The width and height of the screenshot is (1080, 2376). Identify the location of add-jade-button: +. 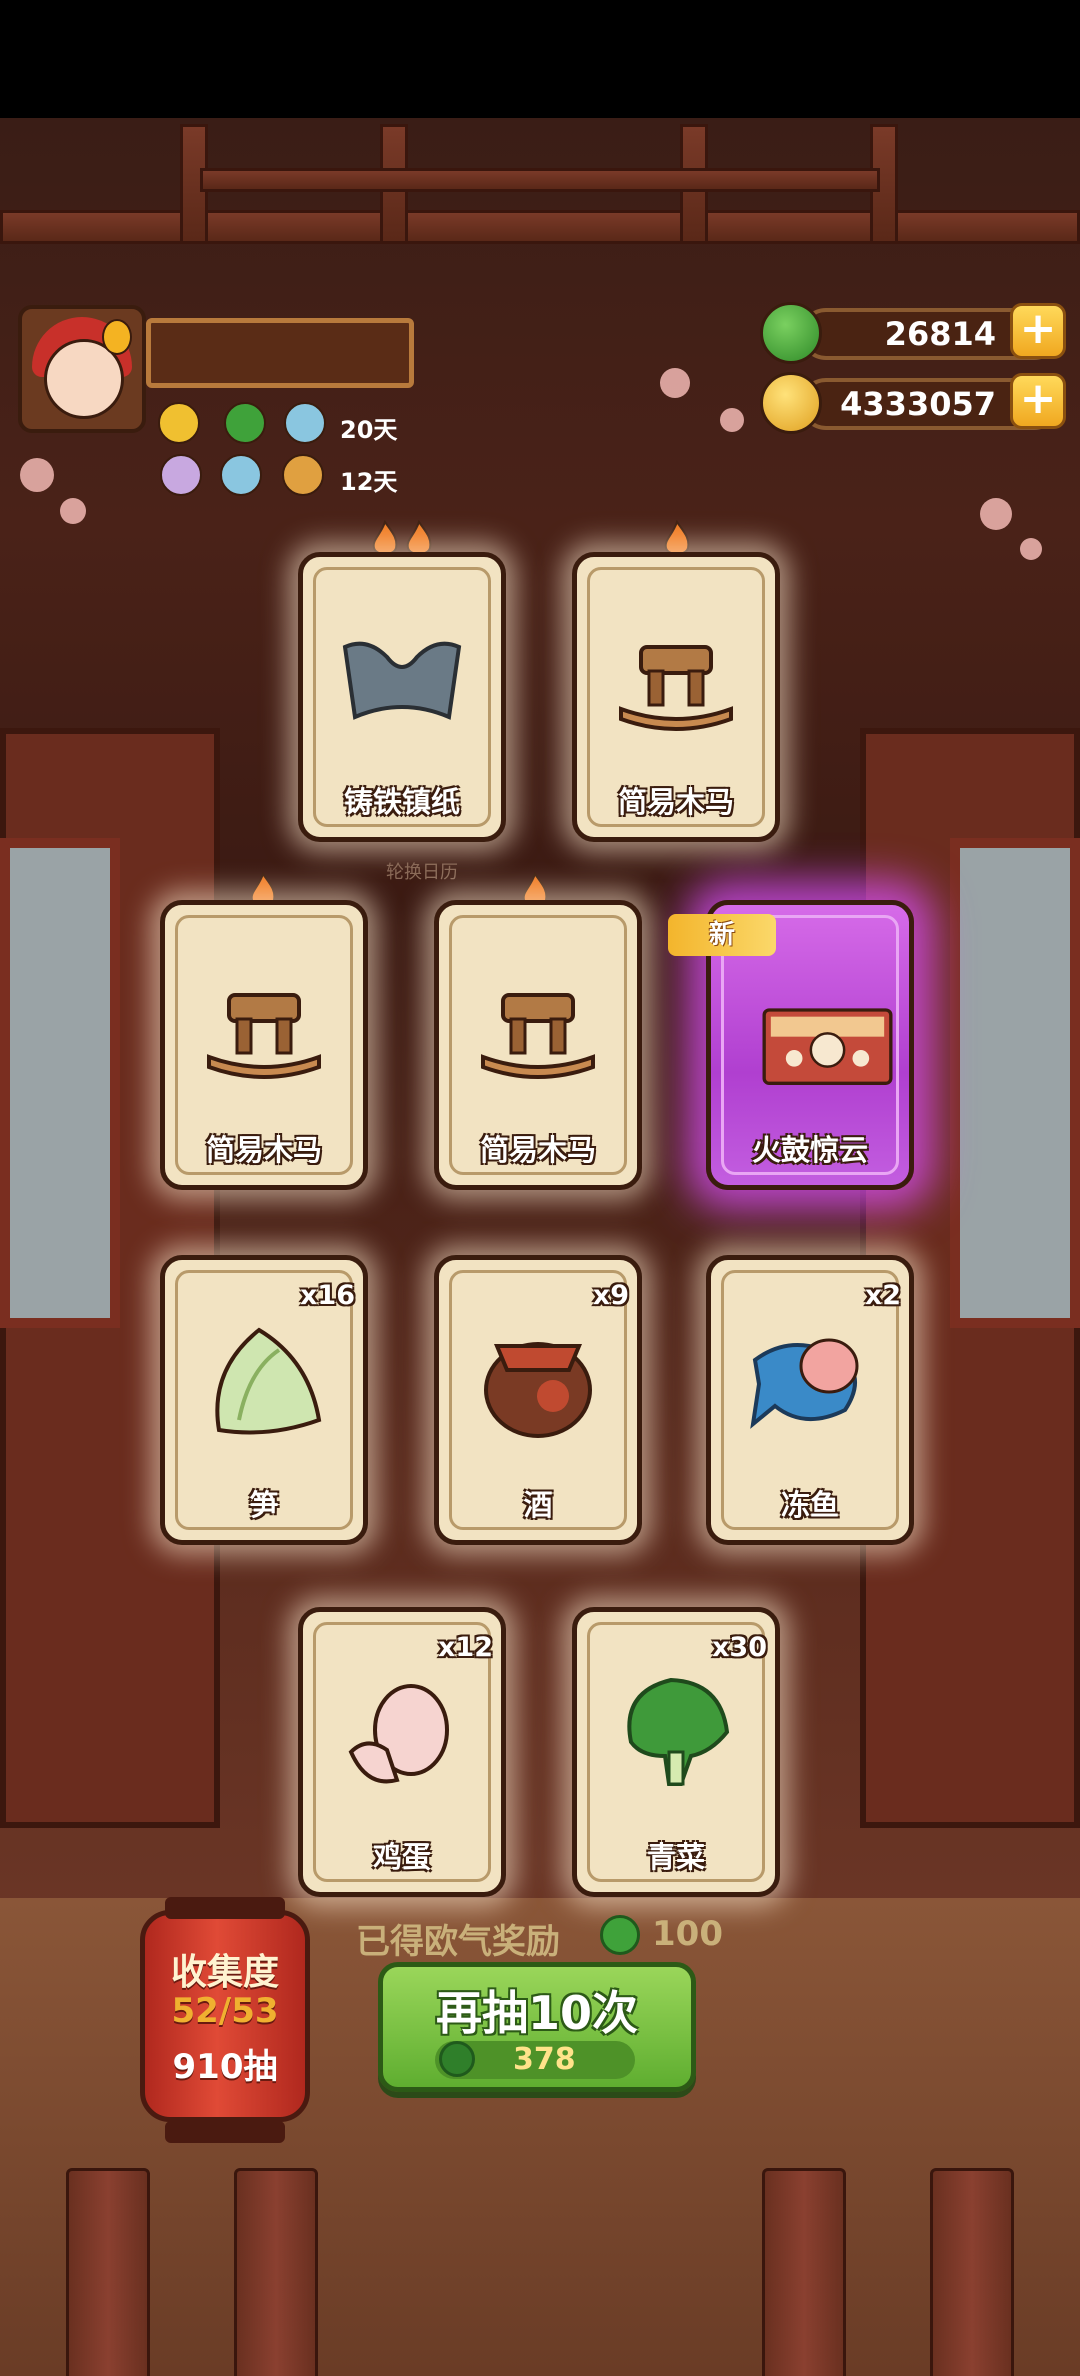
(1038, 331).